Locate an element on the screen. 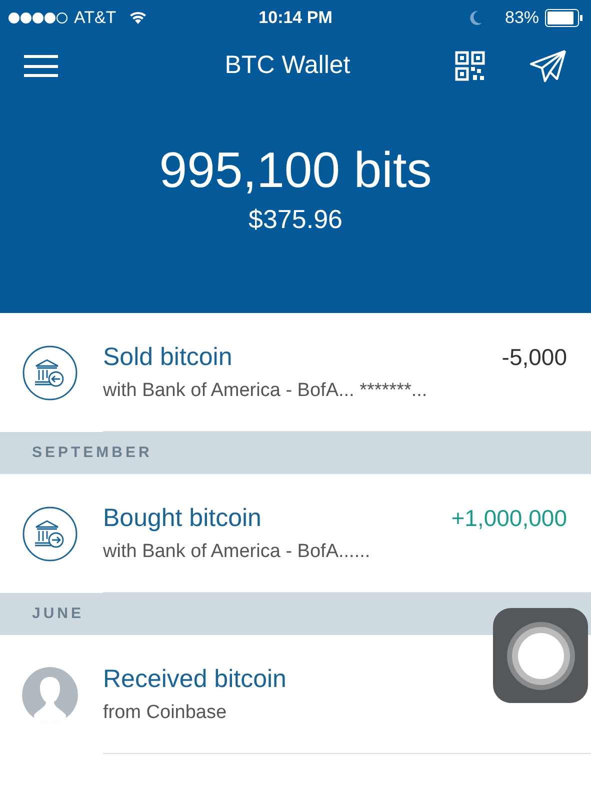 This screenshot has width=591, height=800. assistive-touch-button is located at coordinates (540, 655).